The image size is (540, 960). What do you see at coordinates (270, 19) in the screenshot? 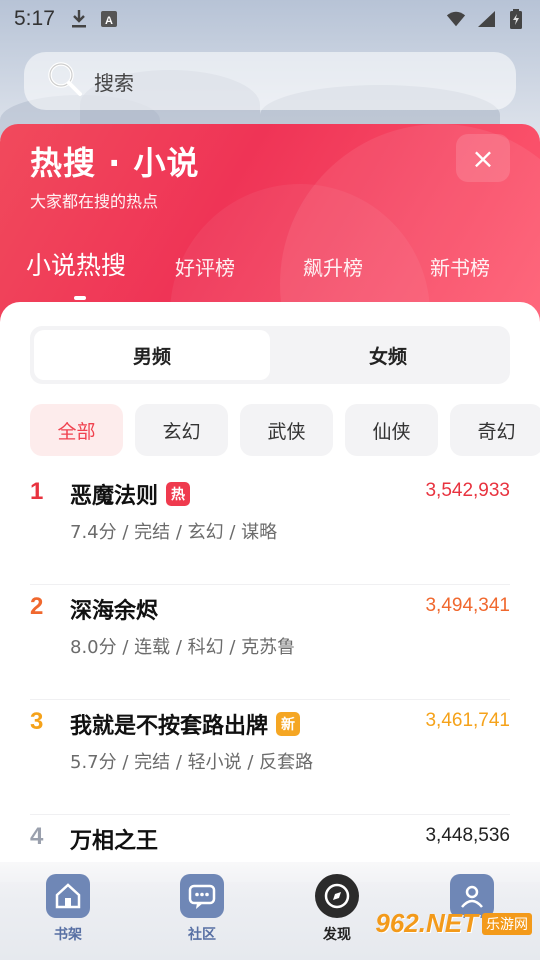
I see `status-bar: 5:17 A` at bounding box center [270, 19].